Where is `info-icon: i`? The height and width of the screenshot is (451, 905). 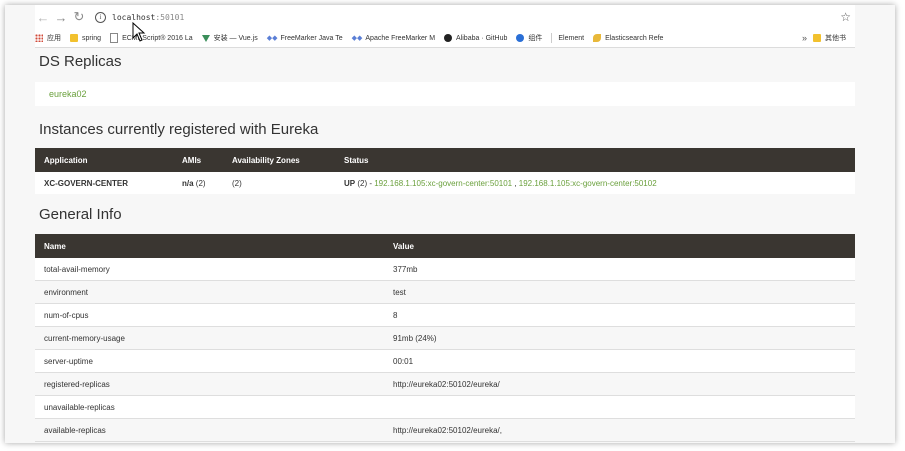 info-icon: i is located at coordinates (100, 17).